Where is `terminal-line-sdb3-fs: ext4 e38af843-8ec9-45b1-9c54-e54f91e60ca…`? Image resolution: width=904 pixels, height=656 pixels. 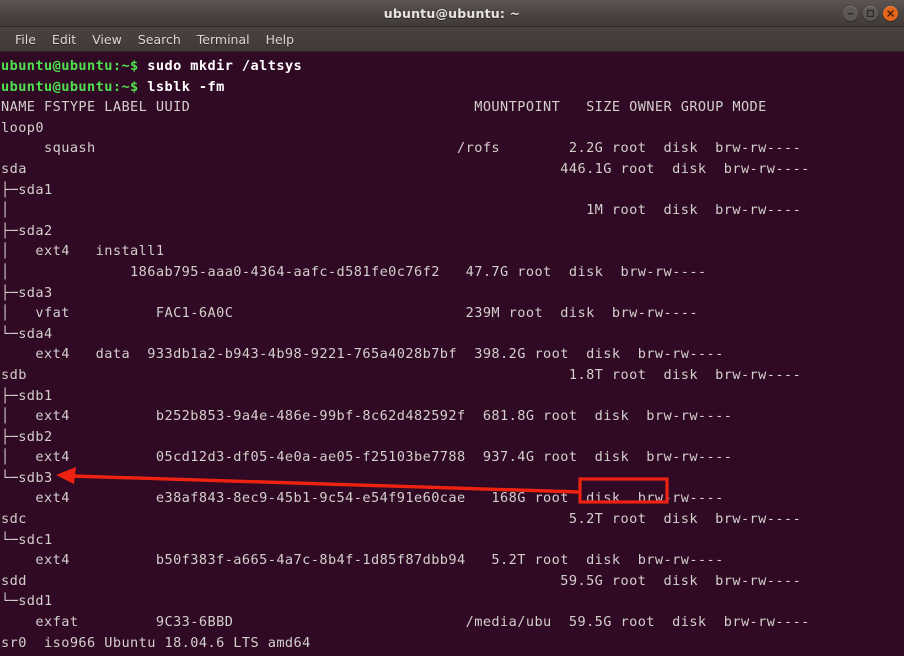
terminal-line-sdb3-fs: ext4 e38af843-8ec9-45b1-9c54-e54f91e60ca… is located at coordinates (452, 498).